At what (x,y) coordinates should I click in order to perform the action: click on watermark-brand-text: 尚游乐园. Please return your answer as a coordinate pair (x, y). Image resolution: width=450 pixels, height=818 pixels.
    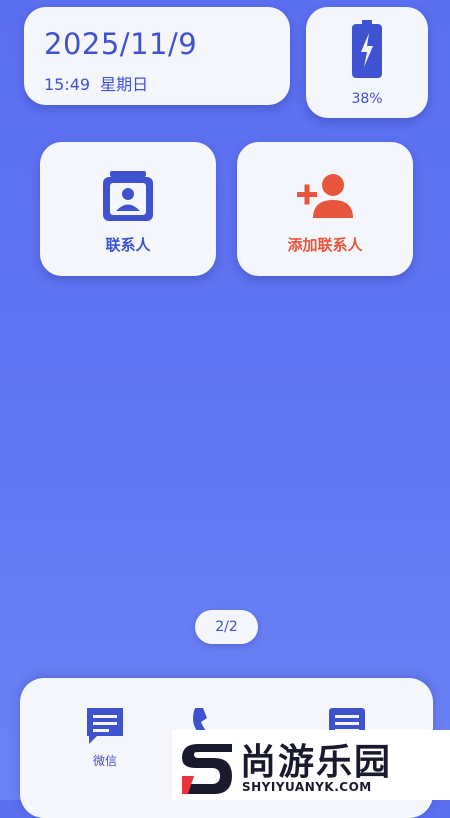
    Looking at the image, I should click on (316, 762).